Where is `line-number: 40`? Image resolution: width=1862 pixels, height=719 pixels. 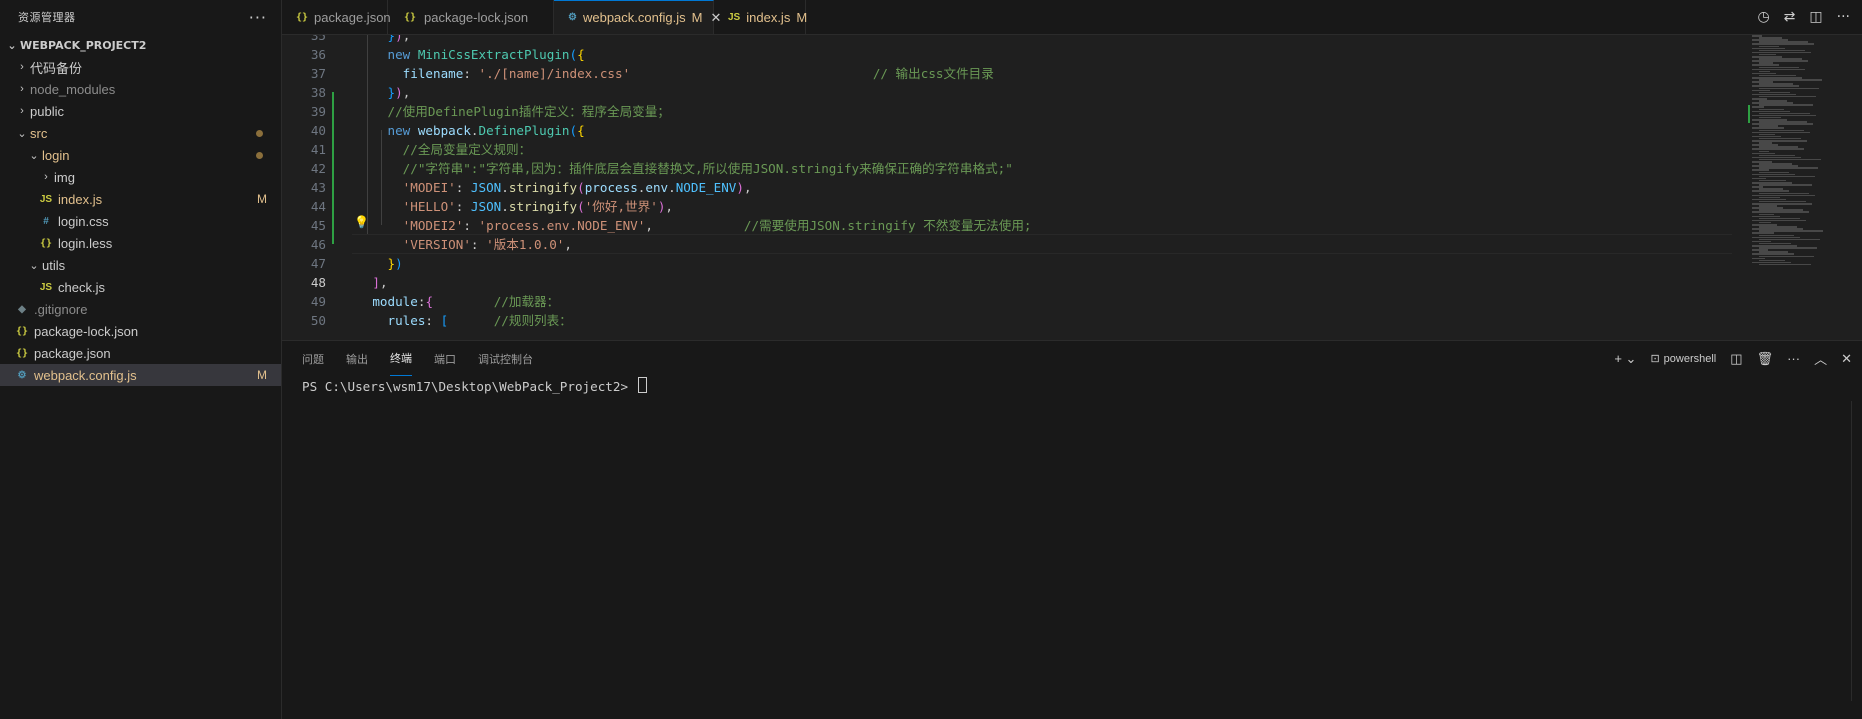
line-number: 40 is located at coordinates (318, 130).